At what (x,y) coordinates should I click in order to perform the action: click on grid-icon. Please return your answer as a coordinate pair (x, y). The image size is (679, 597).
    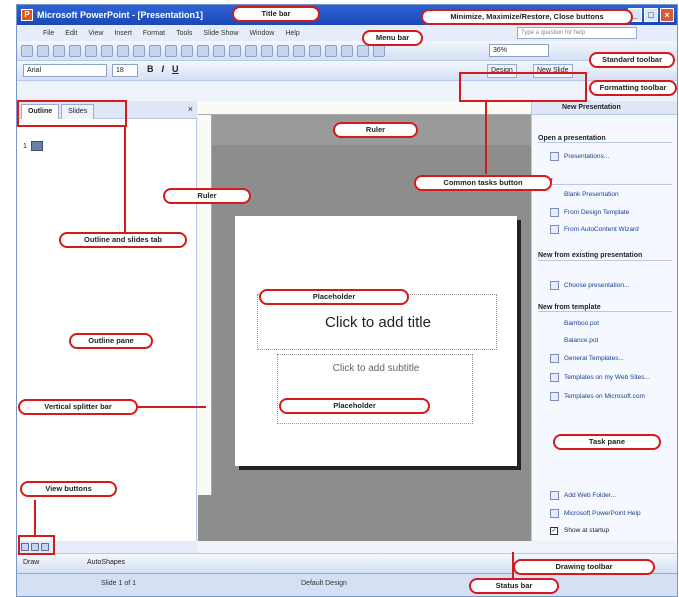
    Looking at the image, I should click on (363, 51).